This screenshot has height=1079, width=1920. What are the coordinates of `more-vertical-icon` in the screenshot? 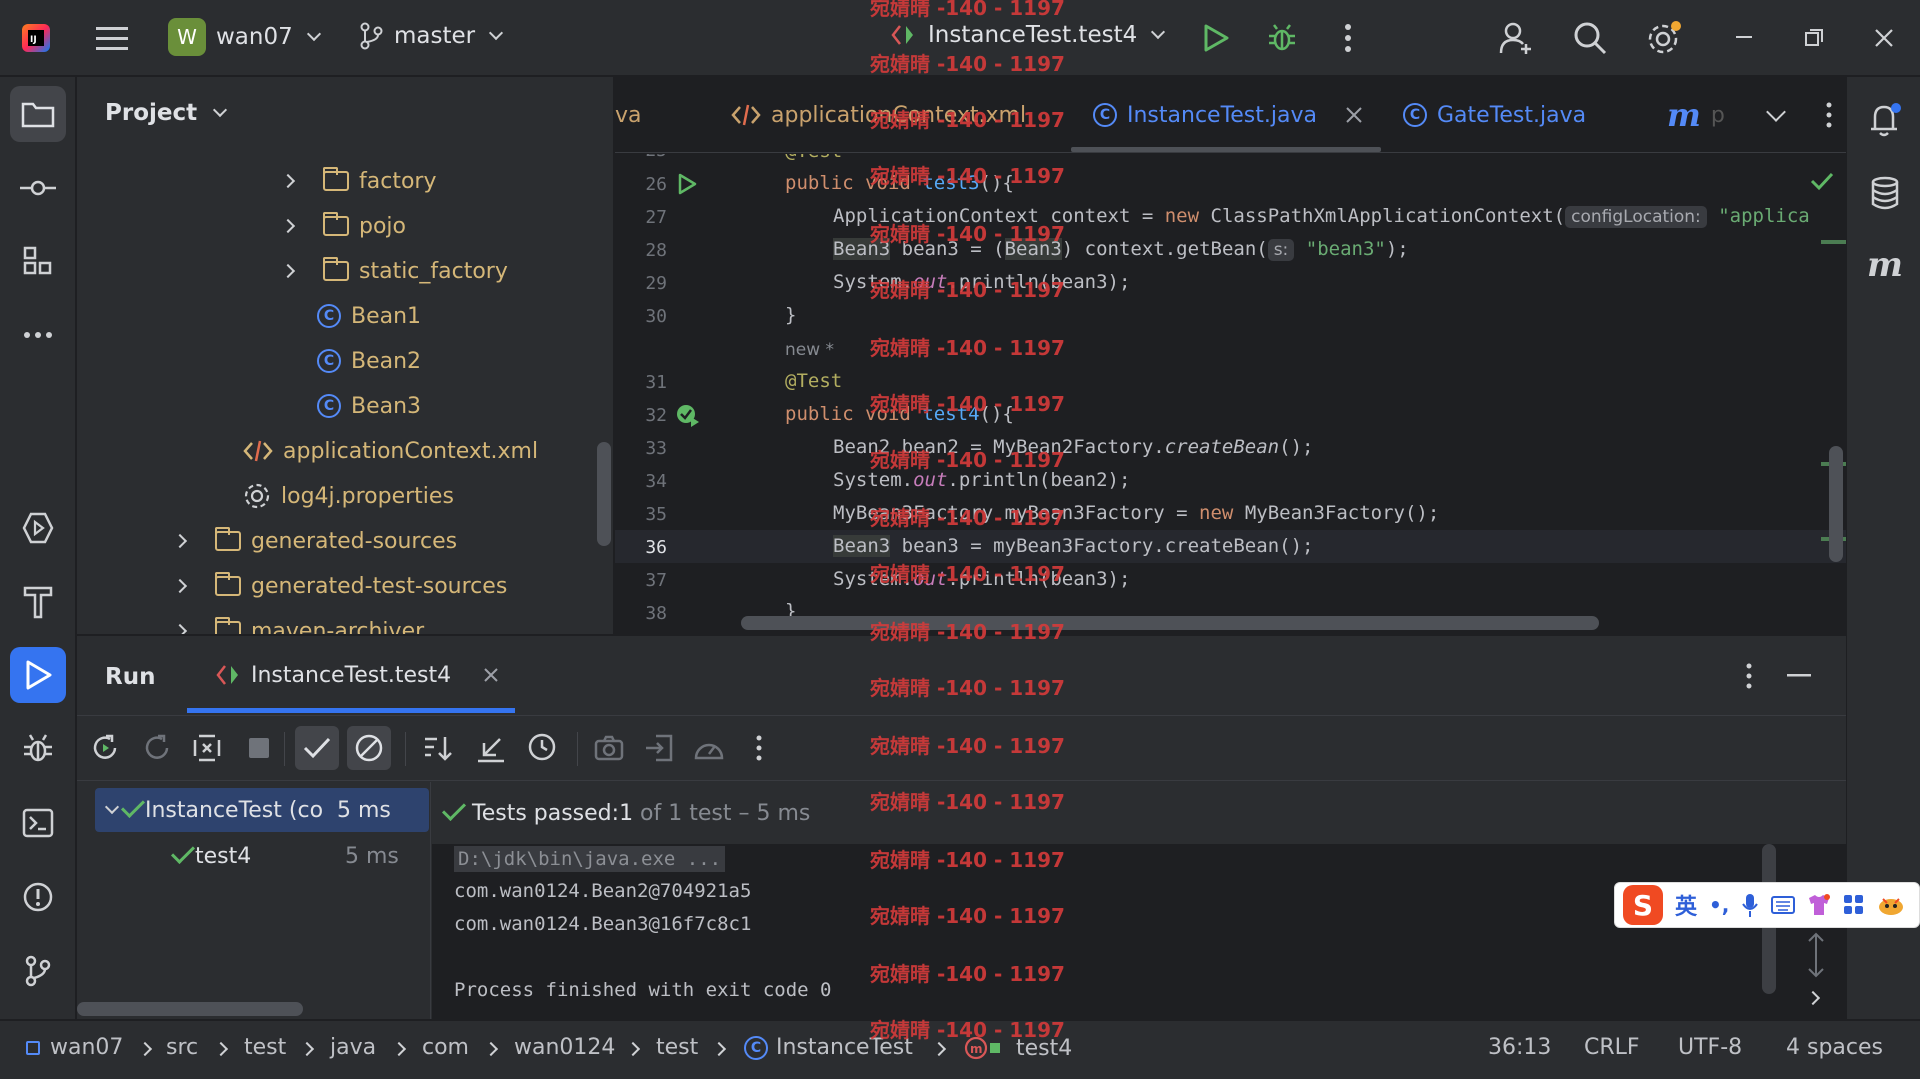 It's located at (1348, 38).